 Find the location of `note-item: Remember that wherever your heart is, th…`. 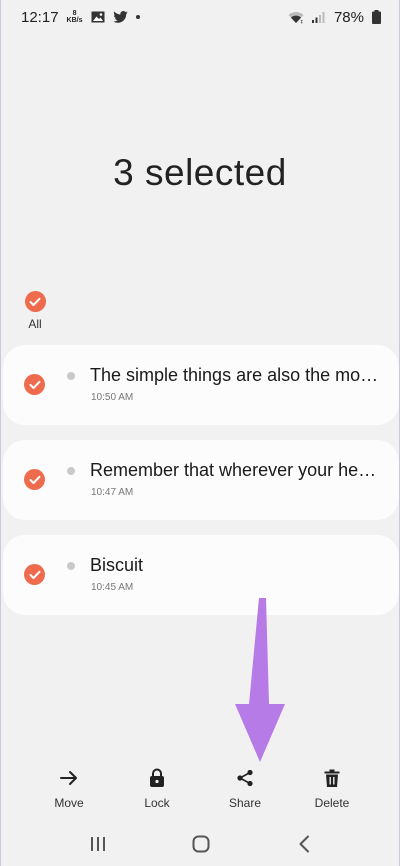

note-item: Remember that wherever your heart is, th… is located at coordinates (201, 480).